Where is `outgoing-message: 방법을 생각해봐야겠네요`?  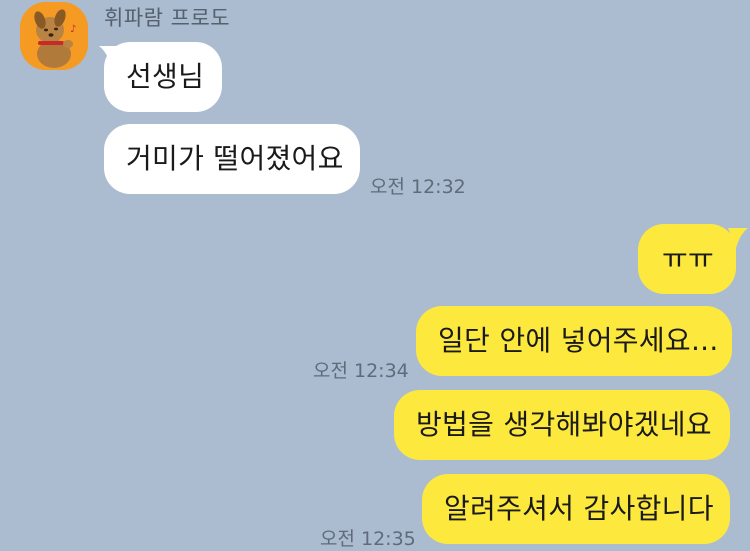 outgoing-message: 방법을 생각해봐야겠네요 is located at coordinates (562, 425).